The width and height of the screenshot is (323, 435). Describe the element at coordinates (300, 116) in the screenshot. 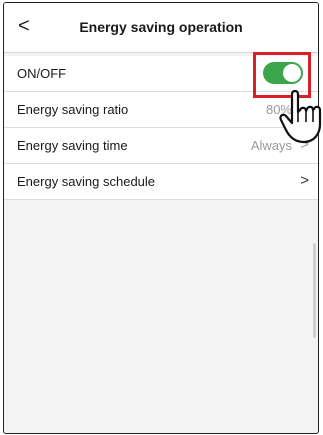

I see `pointing-hand-icon` at that location.